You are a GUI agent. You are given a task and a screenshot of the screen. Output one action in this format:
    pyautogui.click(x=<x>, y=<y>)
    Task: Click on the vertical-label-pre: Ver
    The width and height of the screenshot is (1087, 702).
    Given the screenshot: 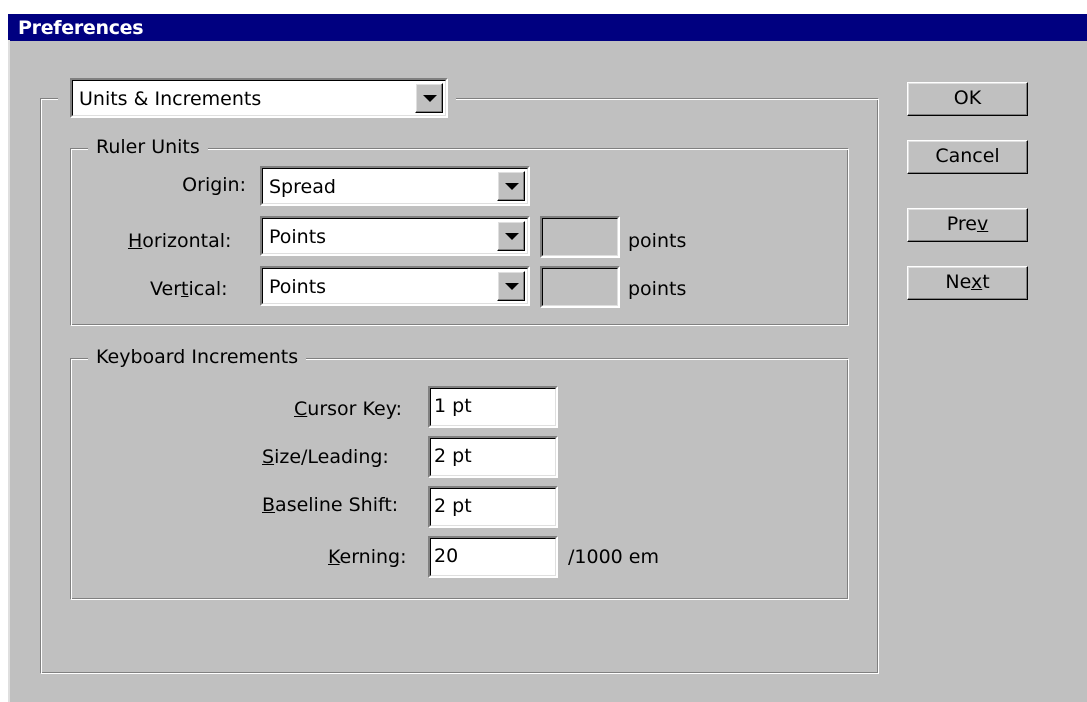 What is the action you would take?
    pyautogui.click(x=166, y=289)
    